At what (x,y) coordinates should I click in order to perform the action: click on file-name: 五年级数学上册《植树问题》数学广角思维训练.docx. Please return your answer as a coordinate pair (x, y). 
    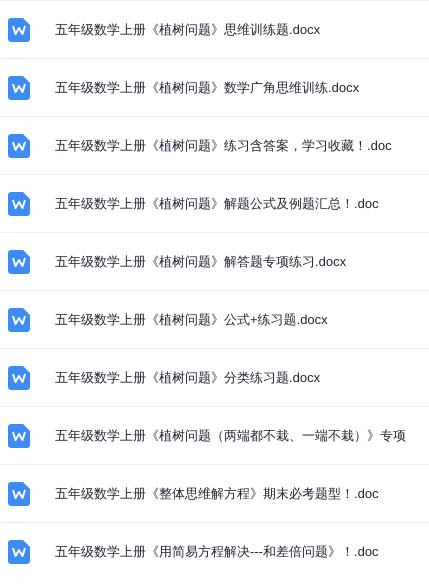
    Looking at the image, I should click on (207, 87).